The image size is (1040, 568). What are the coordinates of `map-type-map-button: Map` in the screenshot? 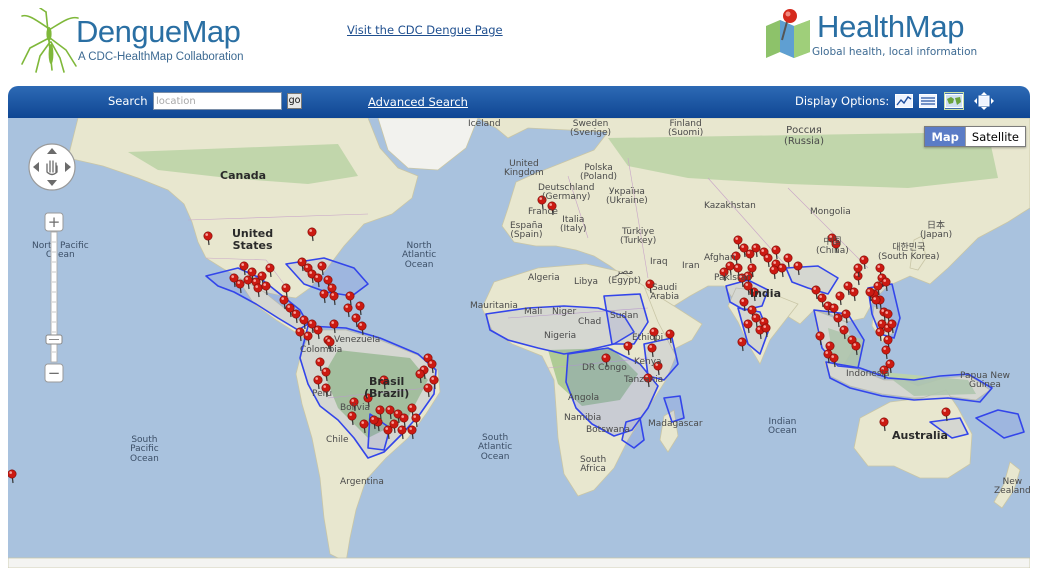 It's located at (945, 136).